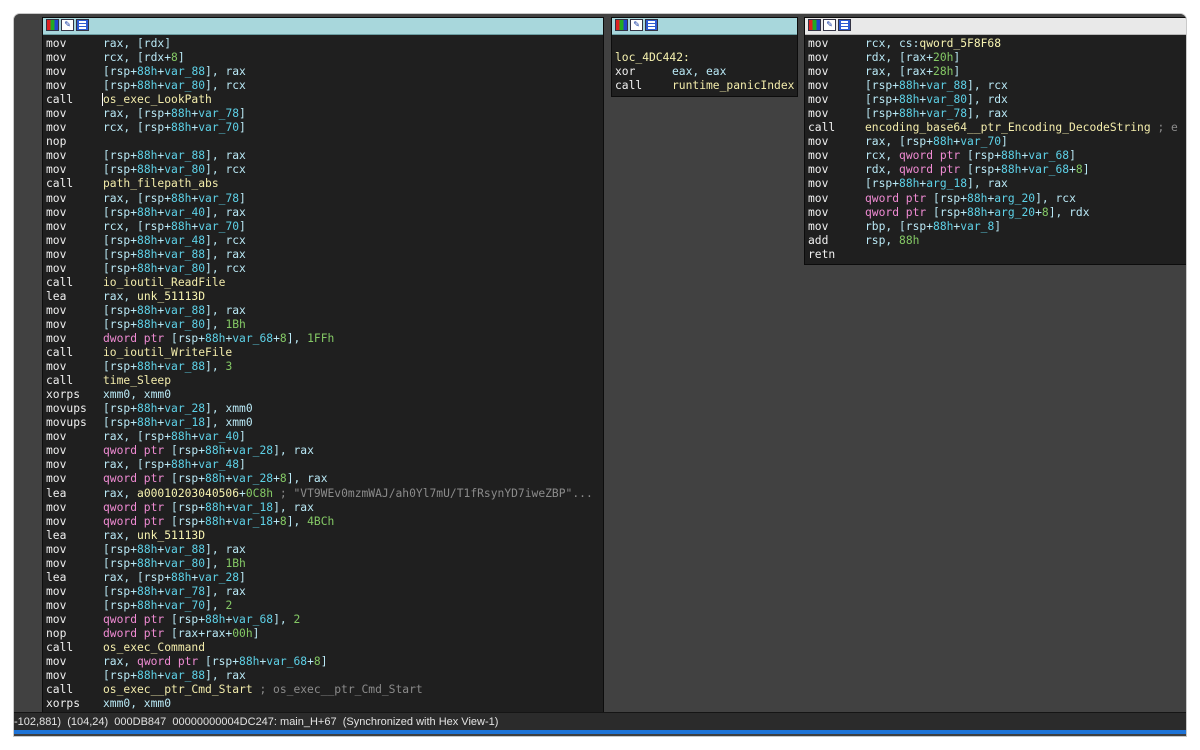 The height and width of the screenshot is (750, 1200). I want to click on asm-line: mov rax, [rsp+88h+var_40], so click(324, 437).